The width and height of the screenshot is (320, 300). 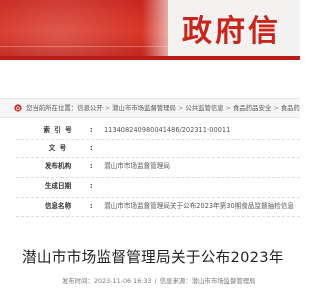 I want to click on article-meta: 发布时间：2023-11-06 16:33/信息来源：潜山市市场监督管理局, so click(x=159, y=280).